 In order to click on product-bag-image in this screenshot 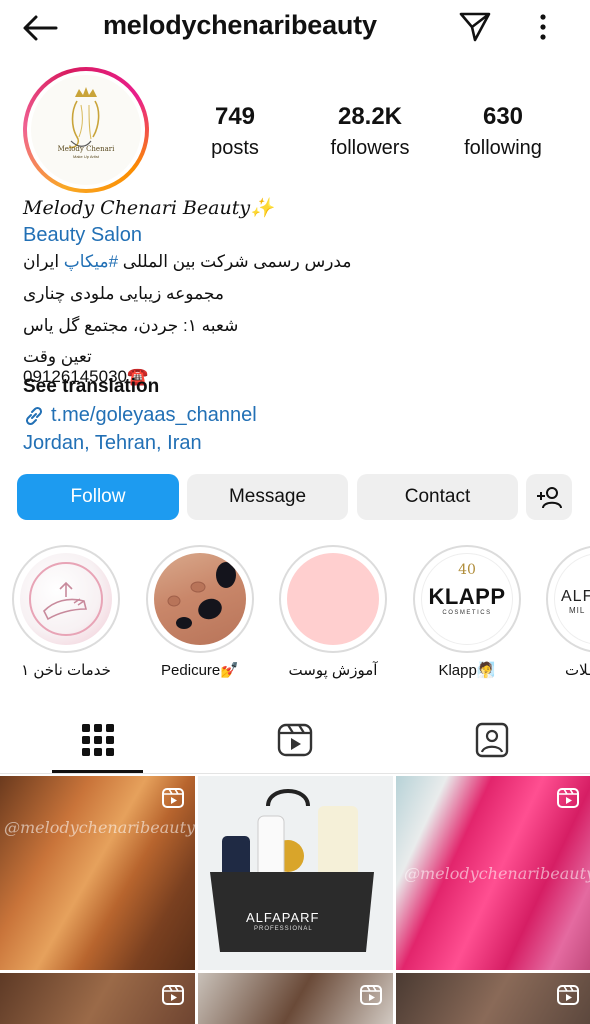, I will do `click(292, 870)`.